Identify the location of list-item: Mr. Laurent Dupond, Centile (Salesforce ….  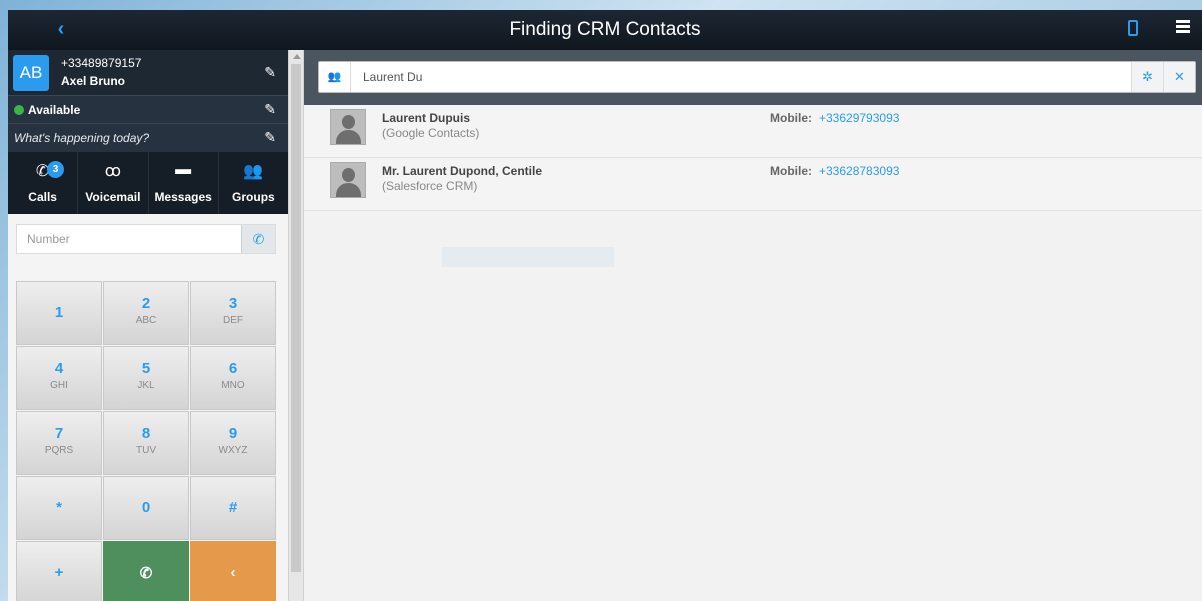
(753, 184).